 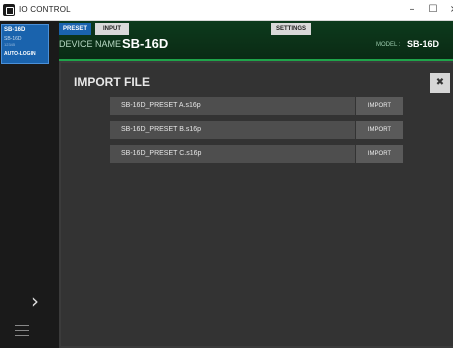 I want to click on window-title: IO CONTROL, so click(x=45, y=9).